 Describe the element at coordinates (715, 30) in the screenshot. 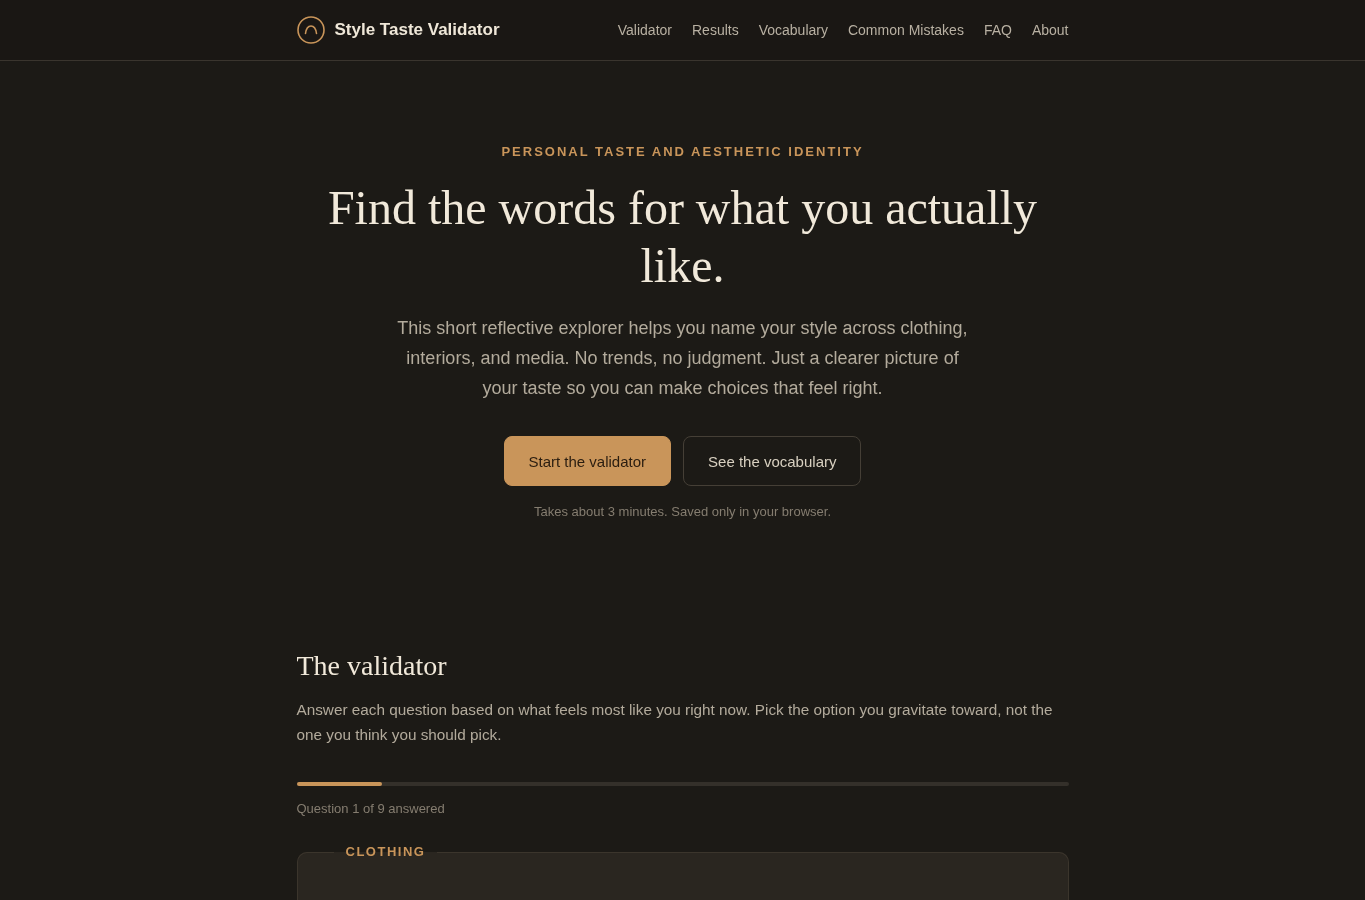

I see `nav-link: Results` at that location.